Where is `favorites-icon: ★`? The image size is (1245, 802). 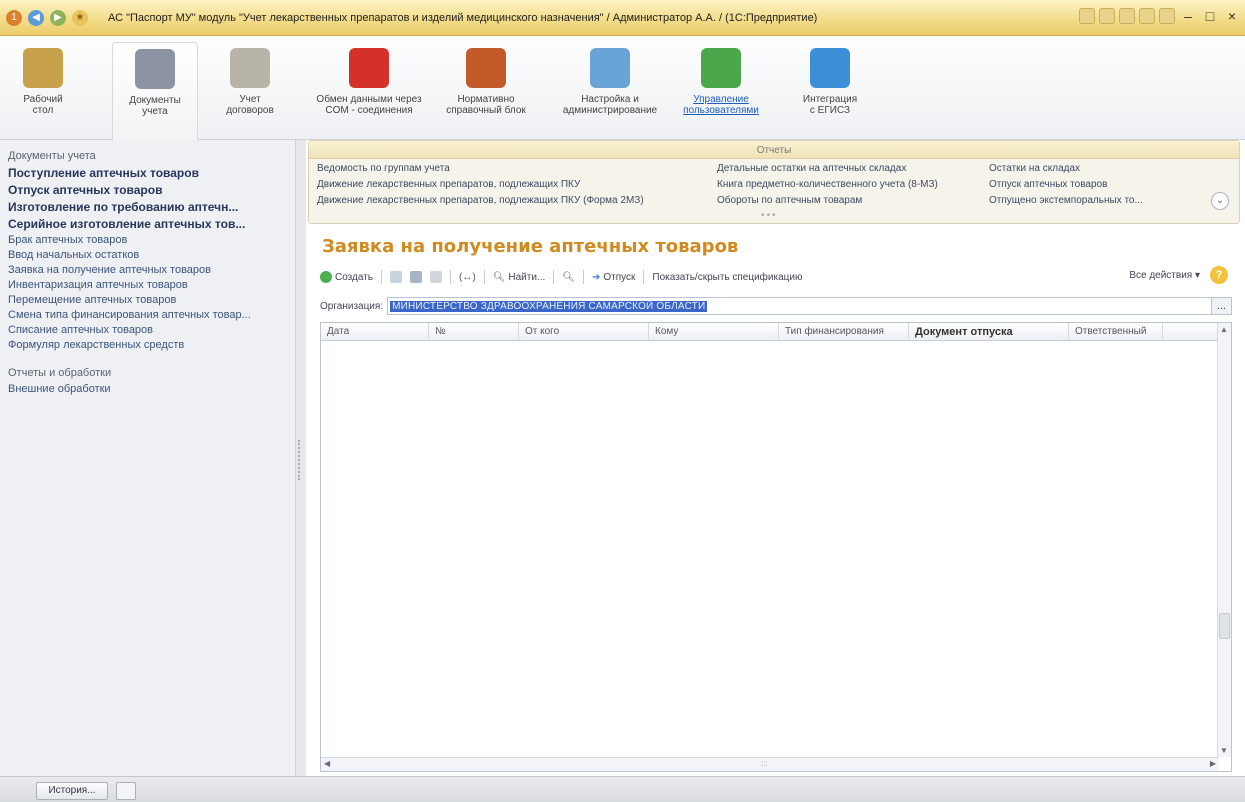 favorites-icon: ★ is located at coordinates (80, 17).